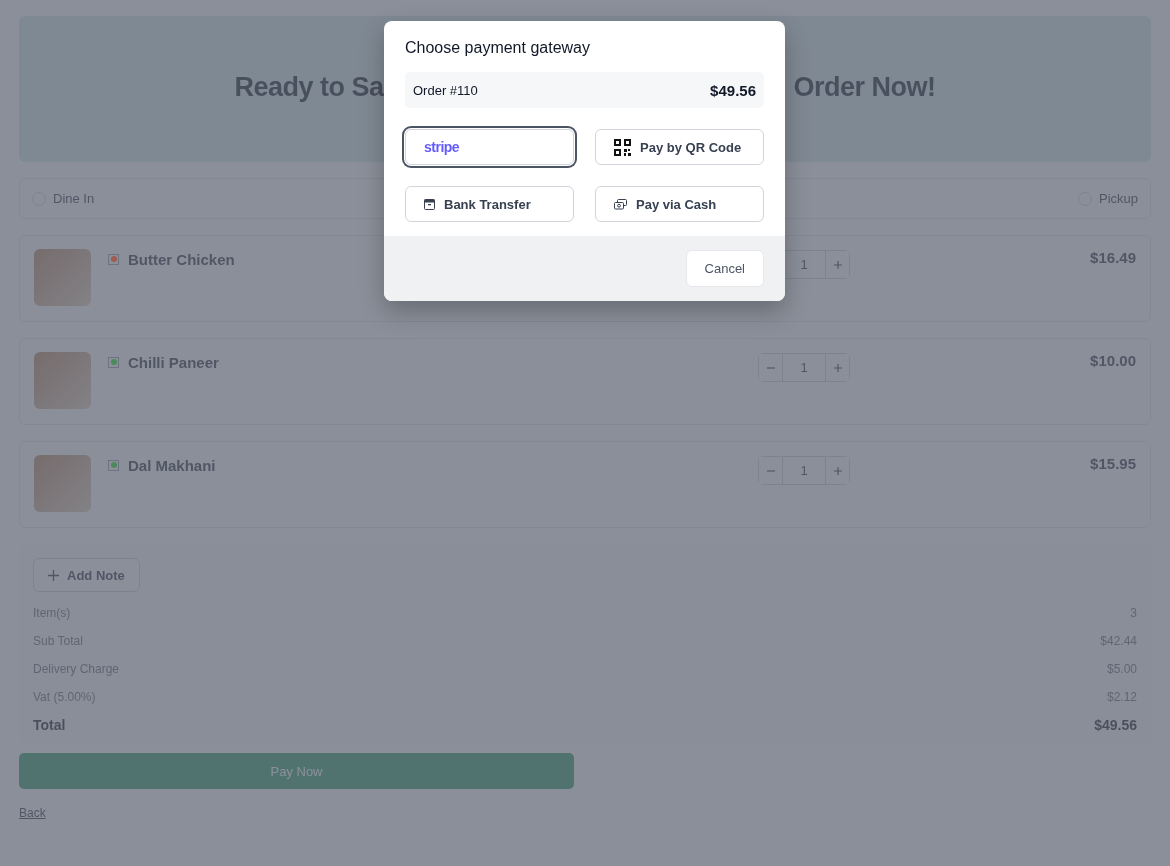 Image resolution: width=1170 pixels, height=866 pixels. What do you see at coordinates (181, 259) in the screenshot?
I see `item-name: Butter Chicken` at bounding box center [181, 259].